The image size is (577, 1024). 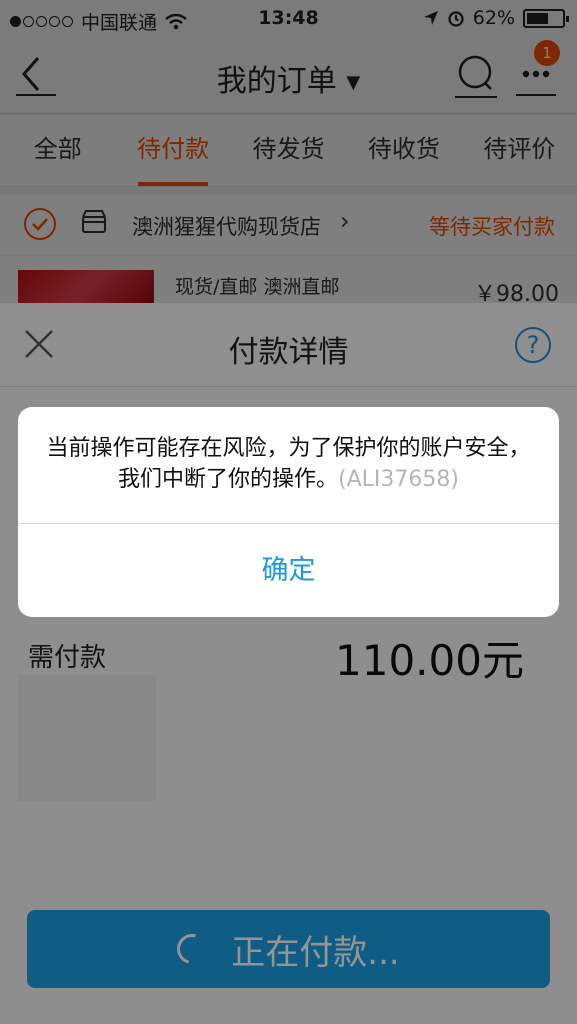 I want to click on alert-error-code: (ALI37658), so click(x=398, y=479).